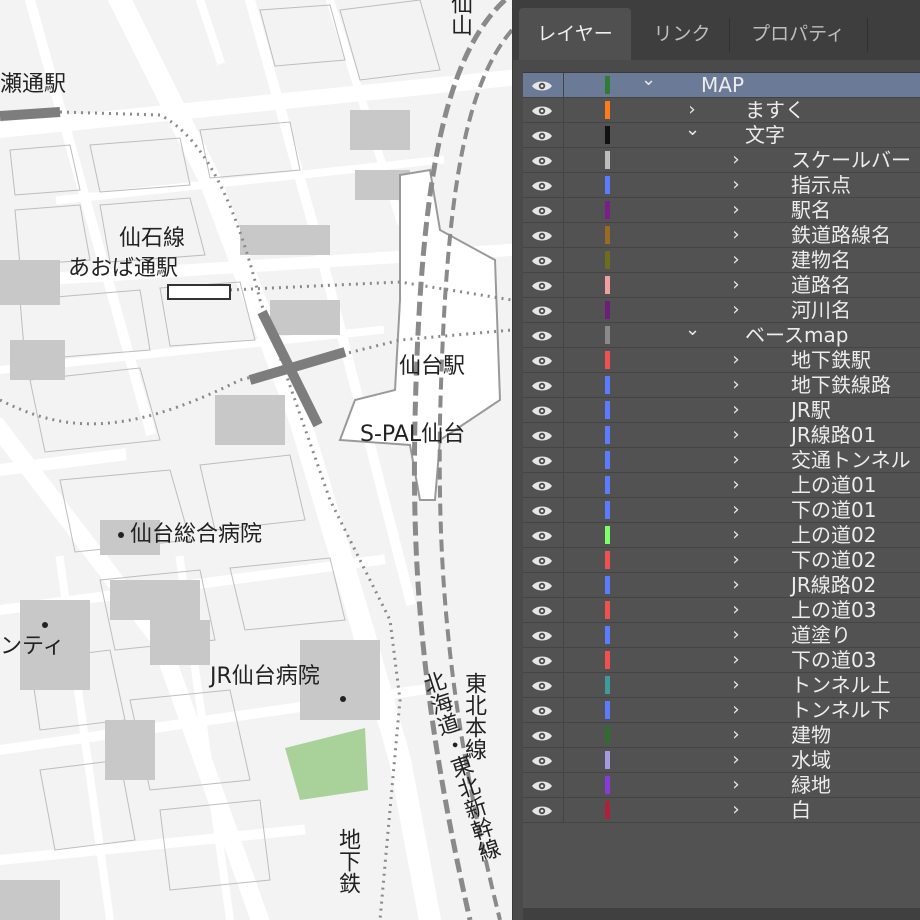 This screenshot has height=920, width=920. I want to click on layer-row: › 水域, so click(721, 760).